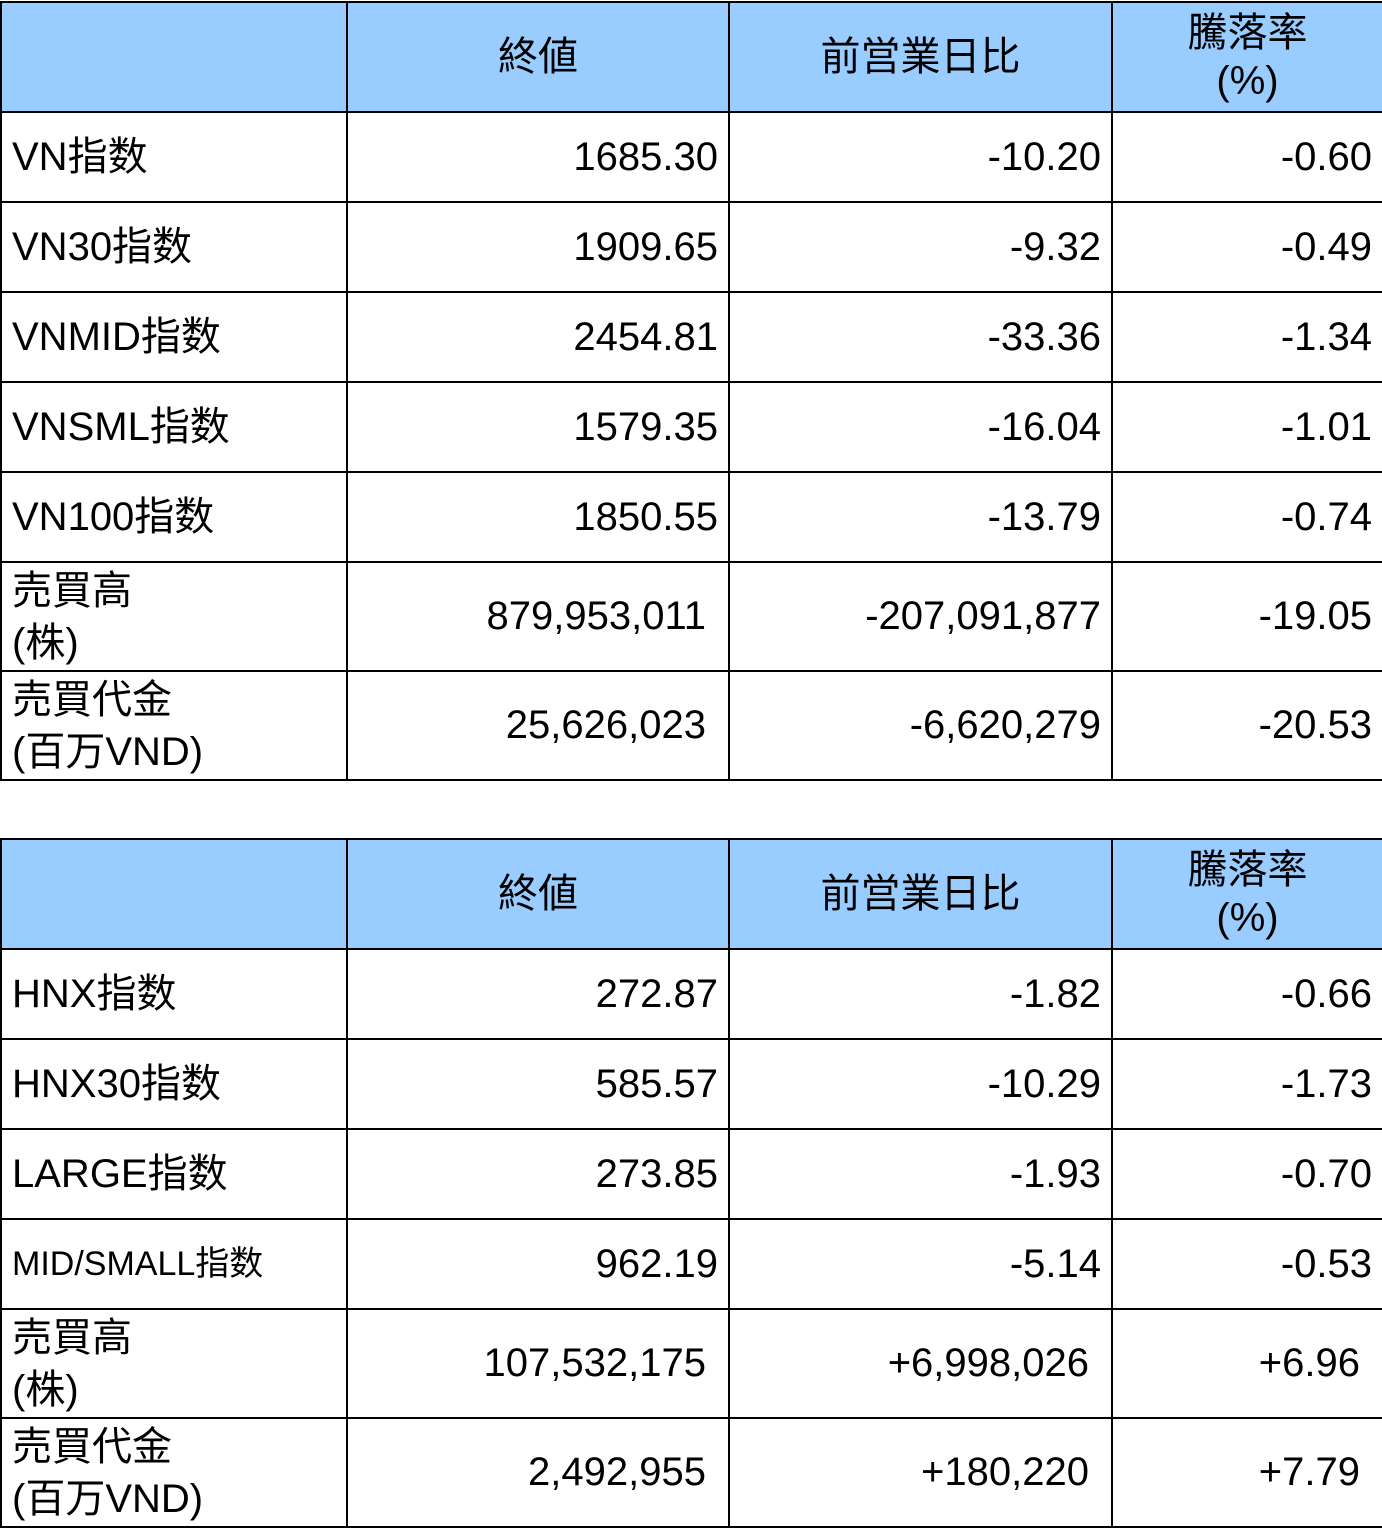 The height and width of the screenshot is (1530, 1382). Describe the element at coordinates (174, 247) in the screenshot. I see `row-label: VN30指数` at that location.